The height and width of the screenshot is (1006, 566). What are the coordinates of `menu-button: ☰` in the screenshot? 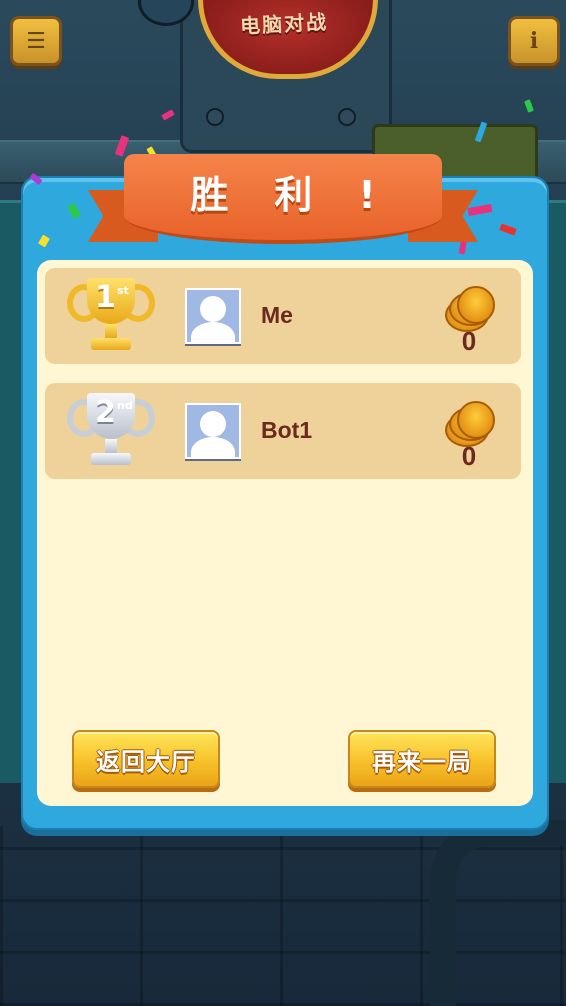 It's located at (36, 41).